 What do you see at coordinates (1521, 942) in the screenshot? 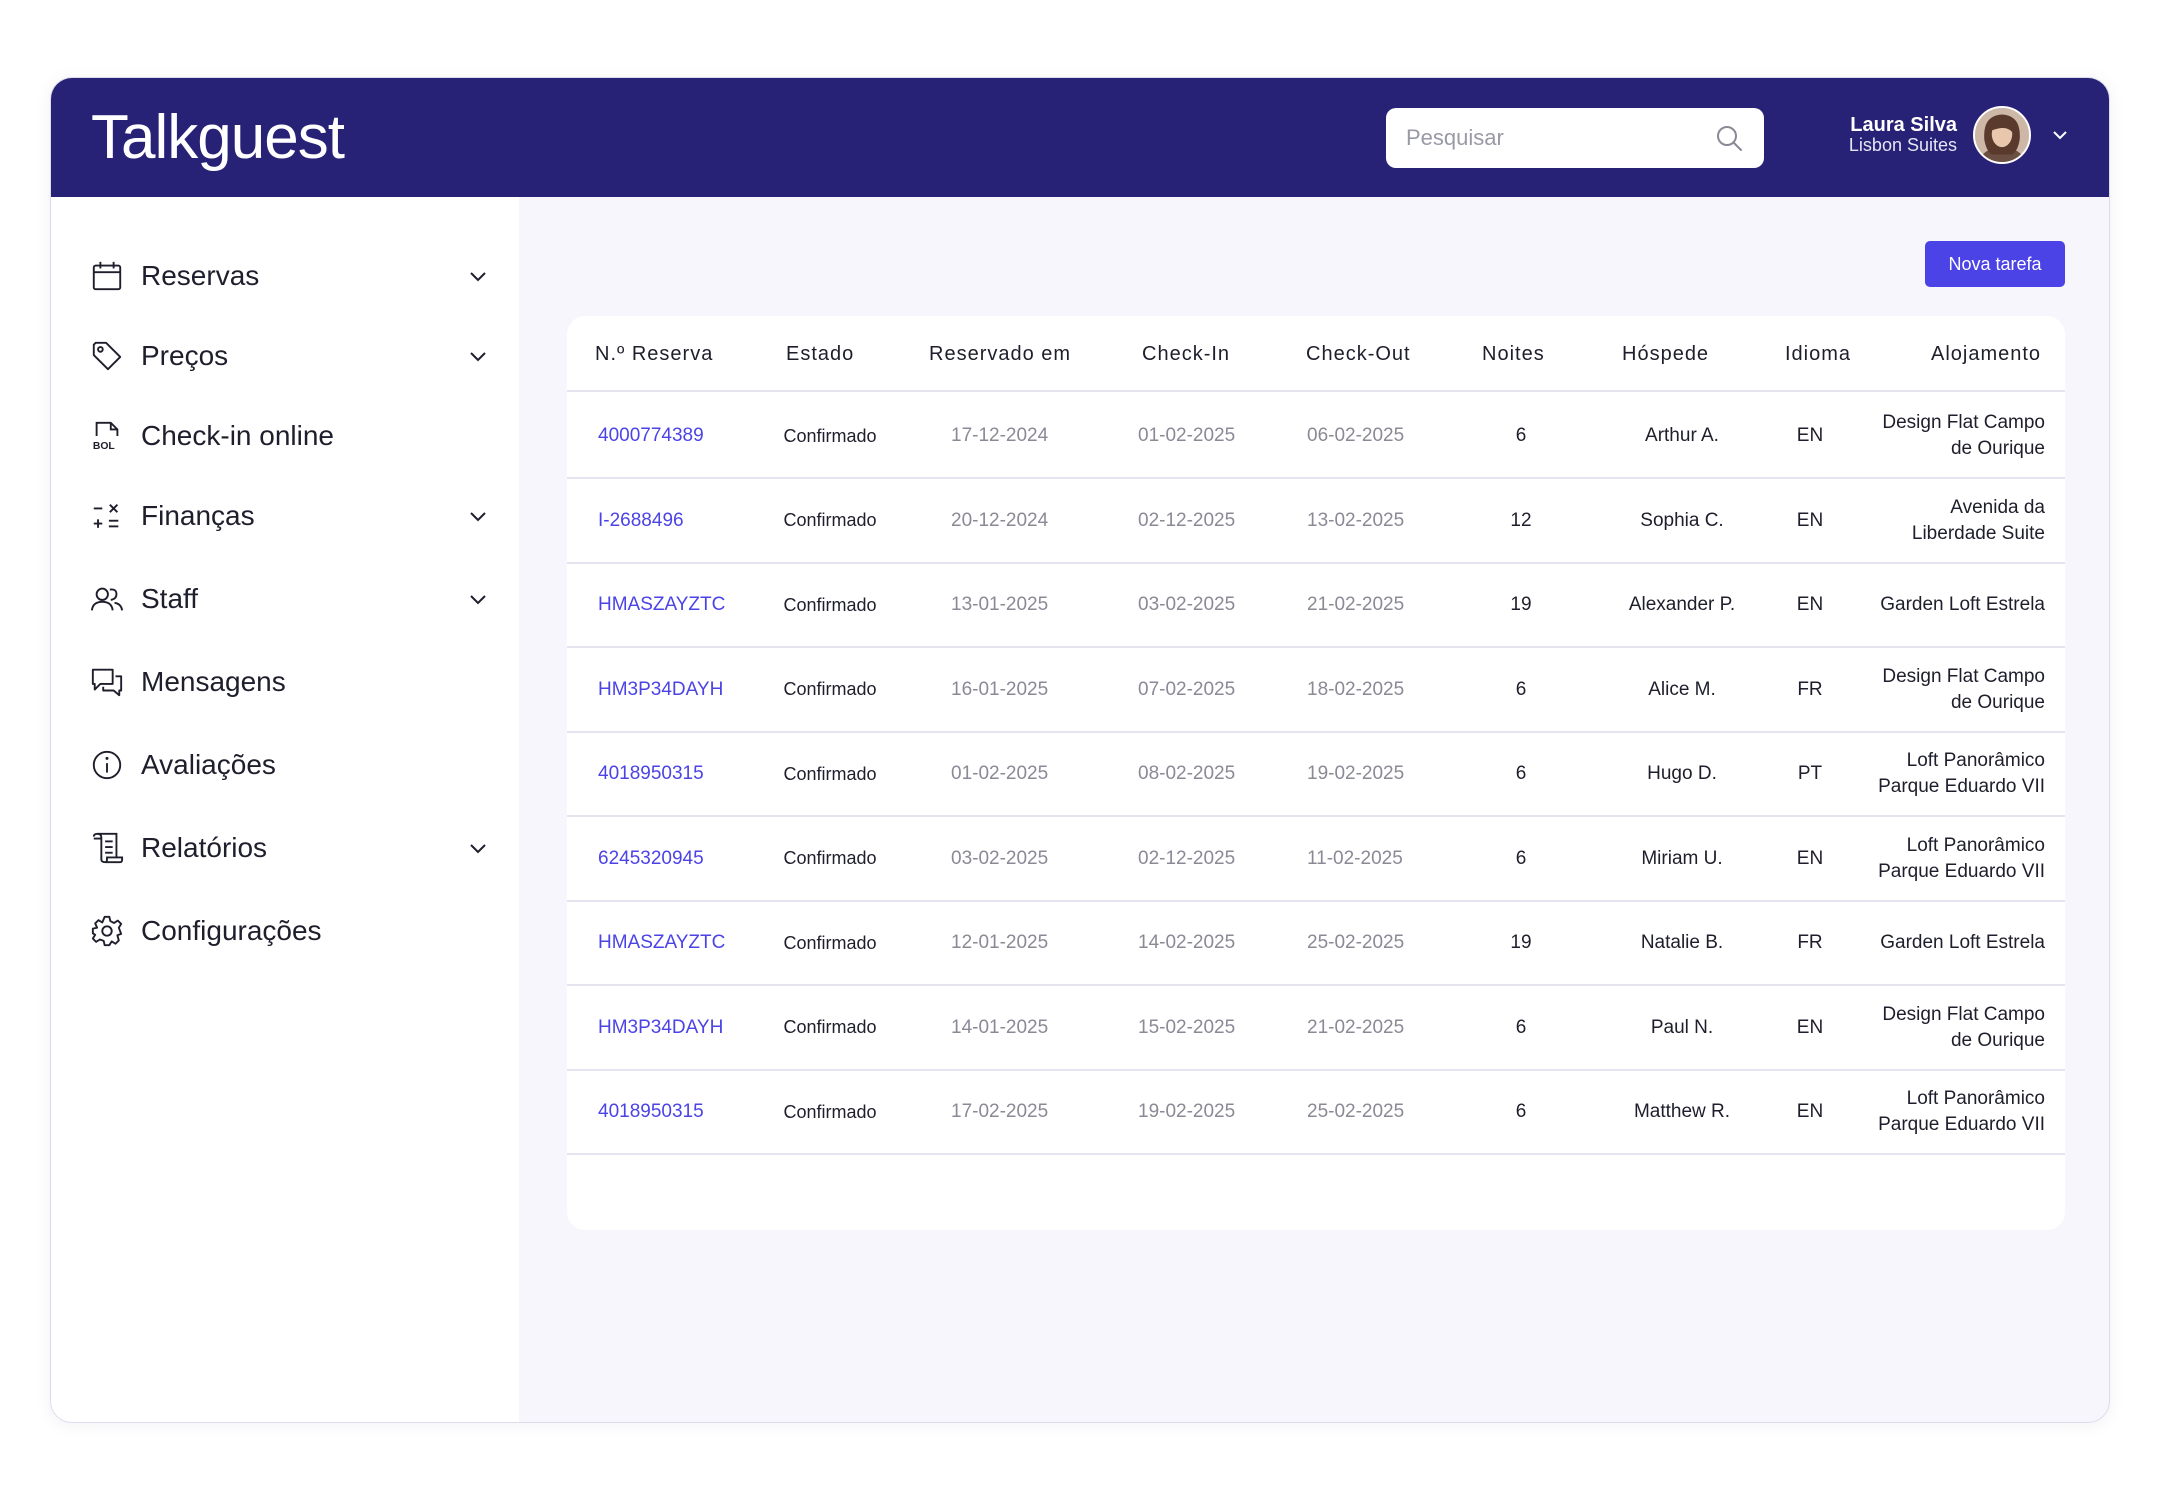
I see `nights-cell: 19` at bounding box center [1521, 942].